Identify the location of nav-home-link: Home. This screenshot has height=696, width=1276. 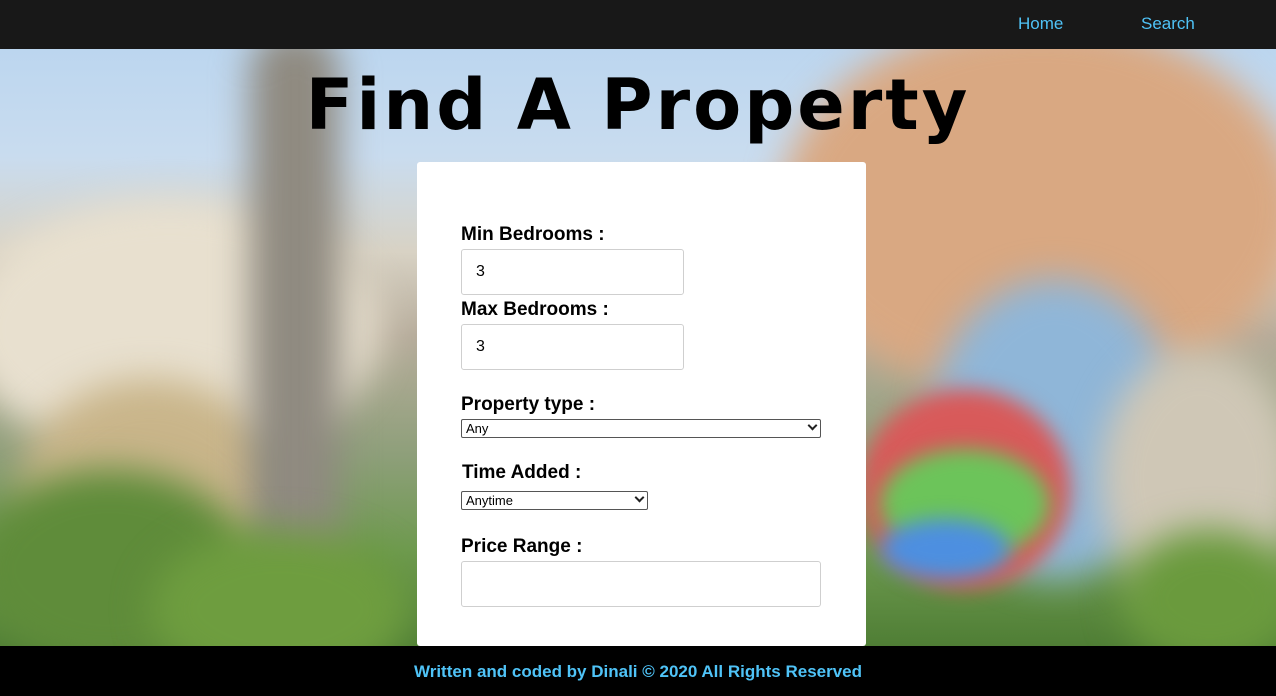
(1040, 24).